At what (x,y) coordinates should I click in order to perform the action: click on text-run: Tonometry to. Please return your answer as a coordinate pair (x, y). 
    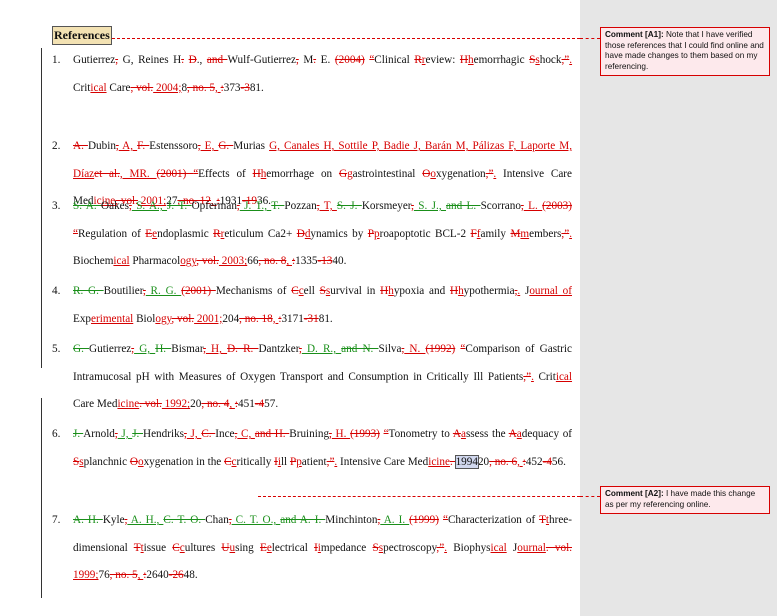
    Looking at the image, I should click on (420, 434).